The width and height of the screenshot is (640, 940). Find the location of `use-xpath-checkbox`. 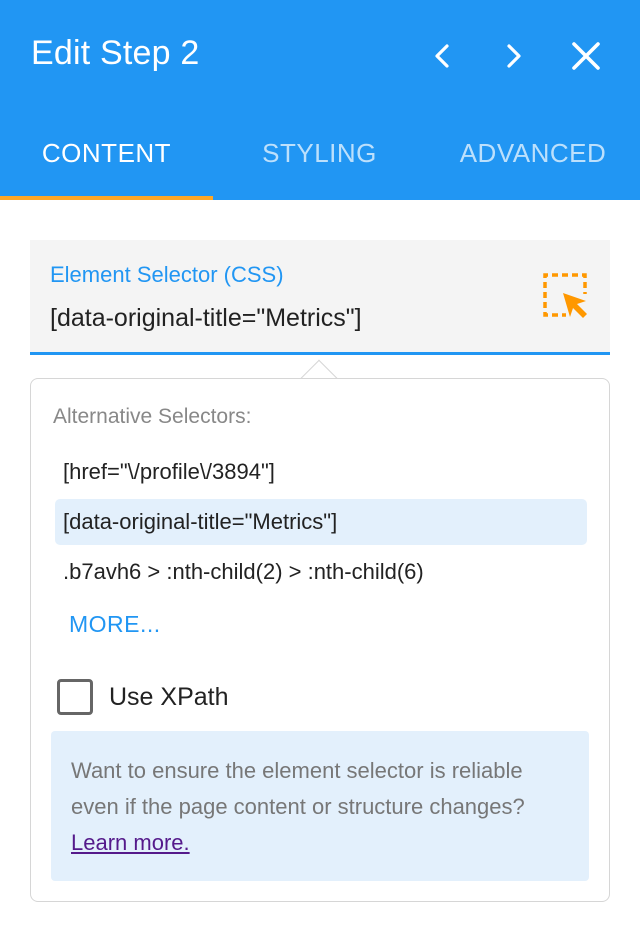

use-xpath-checkbox is located at coordinates (75, 697).